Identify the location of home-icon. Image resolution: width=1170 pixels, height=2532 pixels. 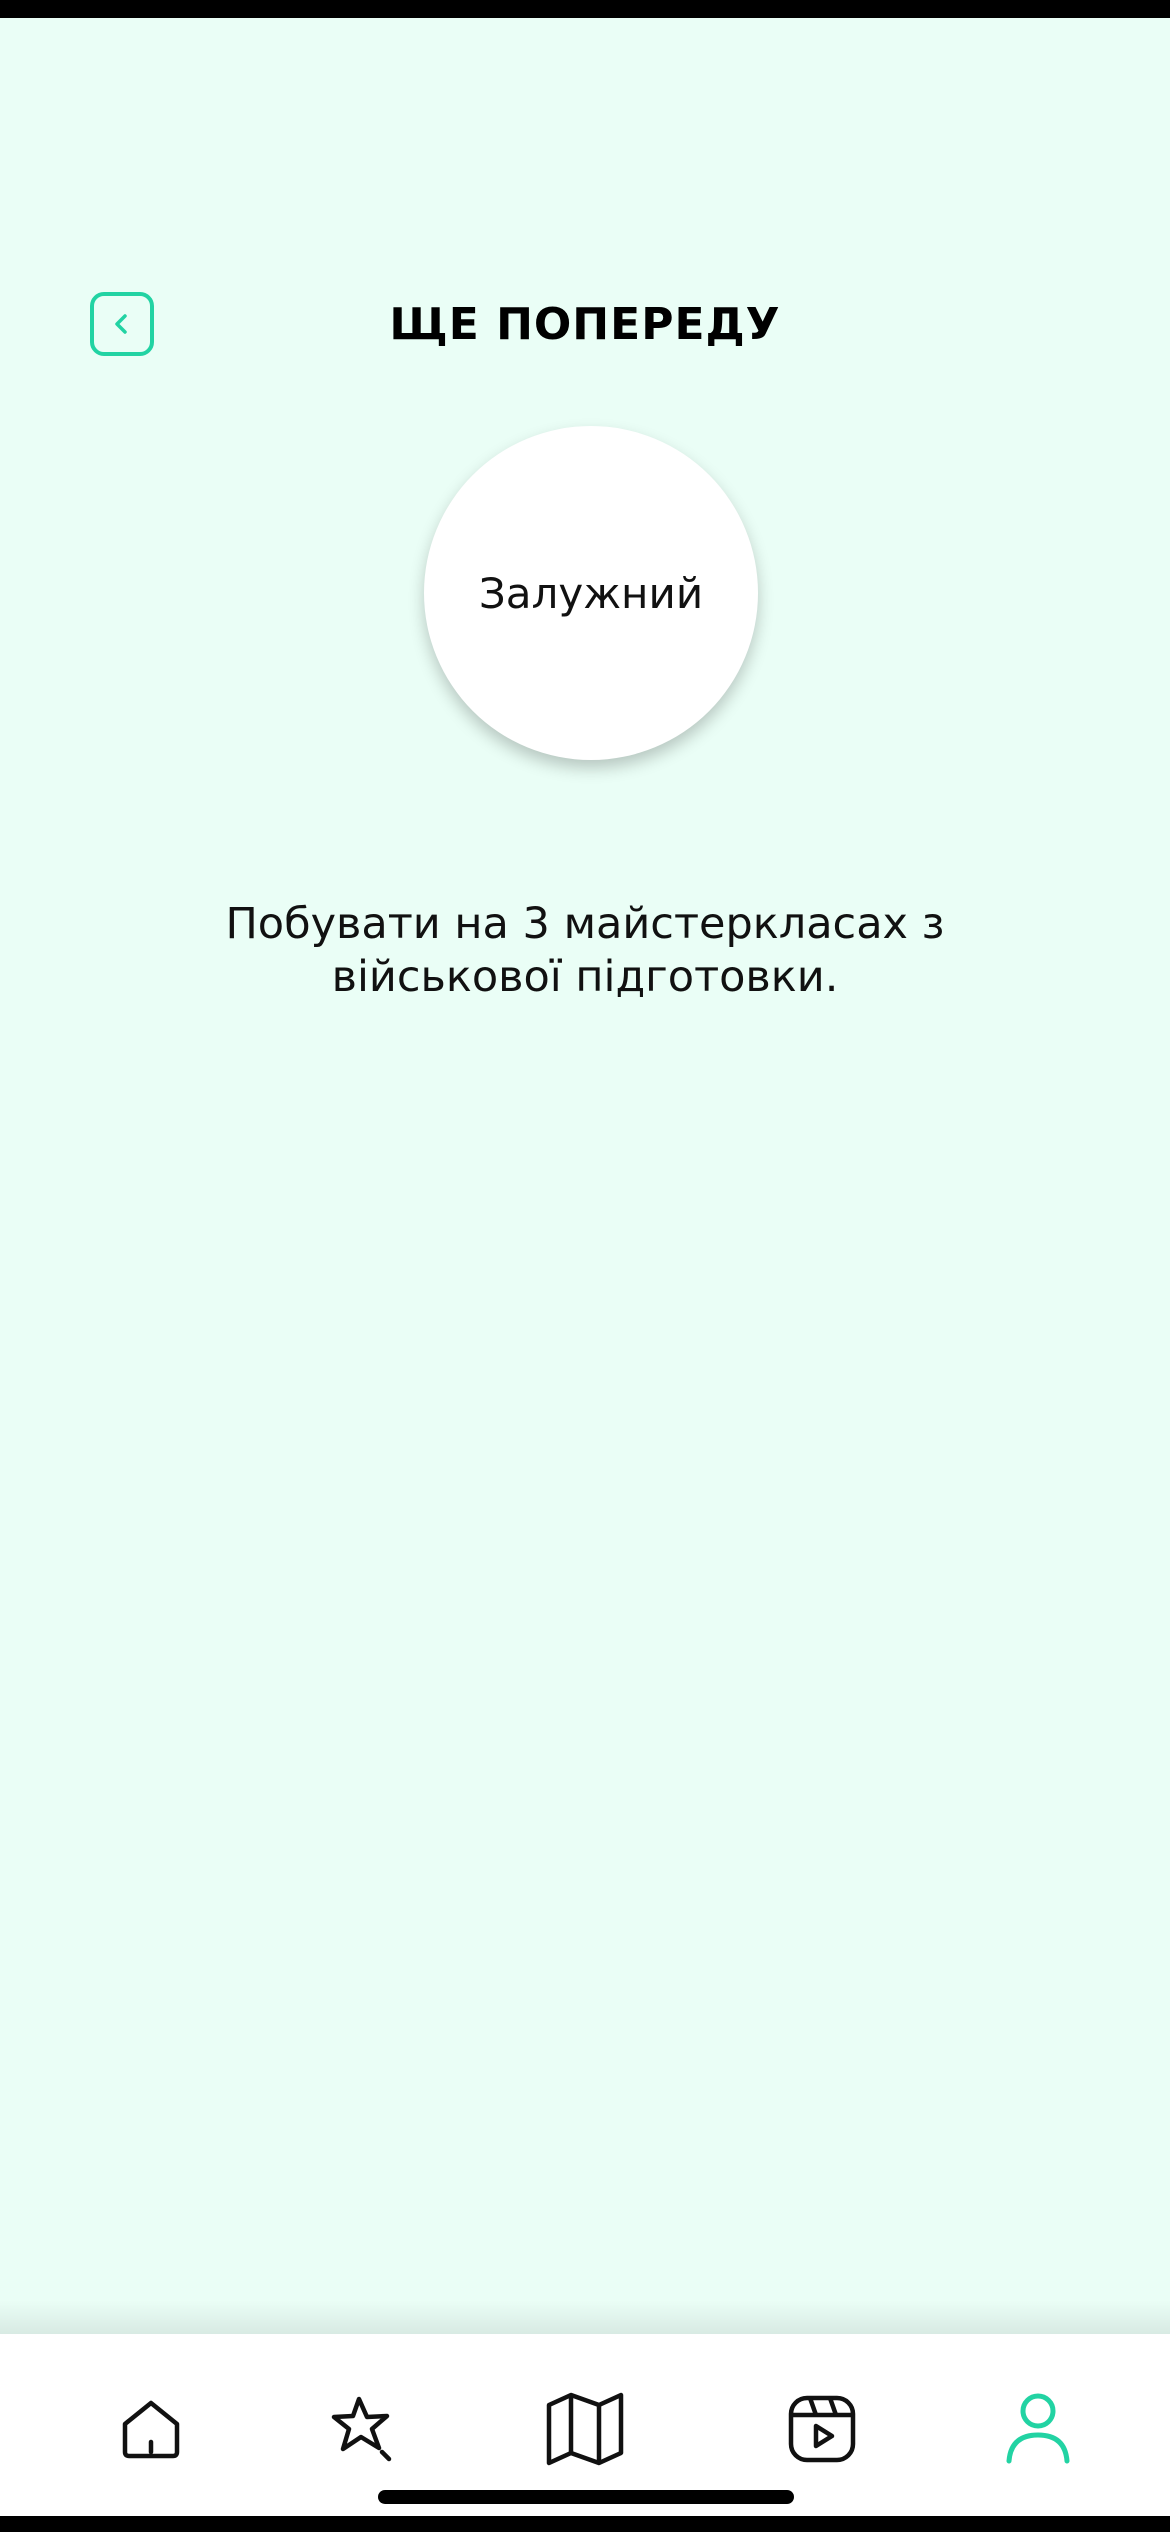
(151, 2429).